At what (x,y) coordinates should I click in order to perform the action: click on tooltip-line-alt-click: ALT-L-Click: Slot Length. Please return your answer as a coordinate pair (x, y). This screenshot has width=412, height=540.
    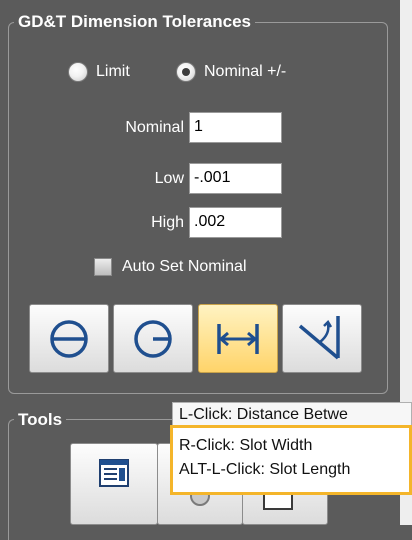
    Looking at the image, I should click on (265, 469).